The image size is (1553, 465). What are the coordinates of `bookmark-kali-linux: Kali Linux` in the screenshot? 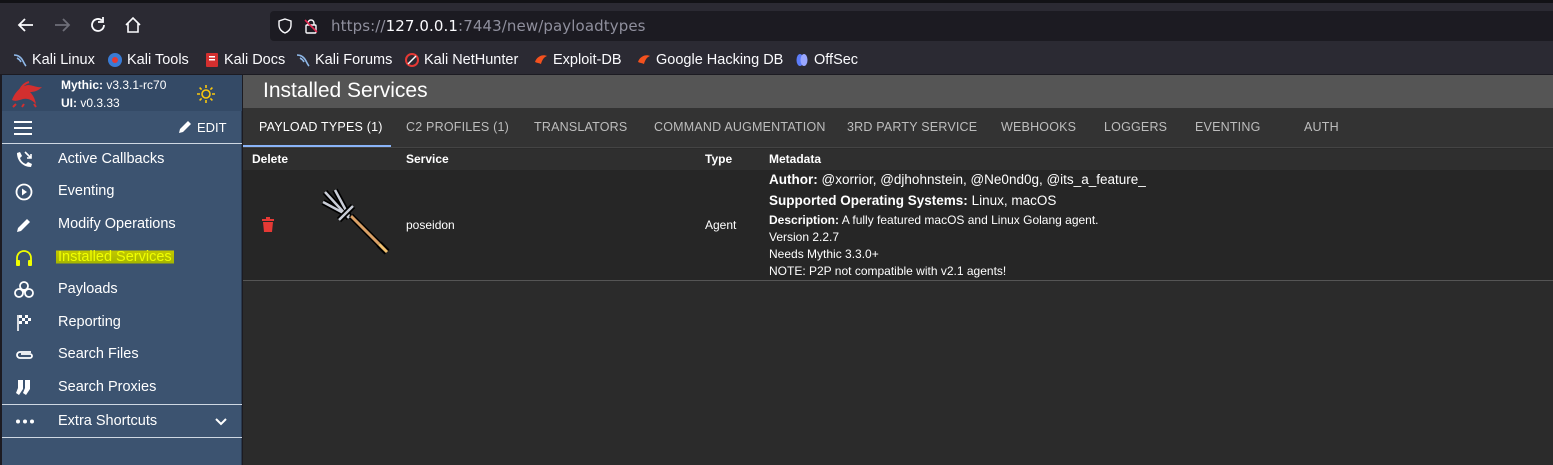 It's located at (53, 60).